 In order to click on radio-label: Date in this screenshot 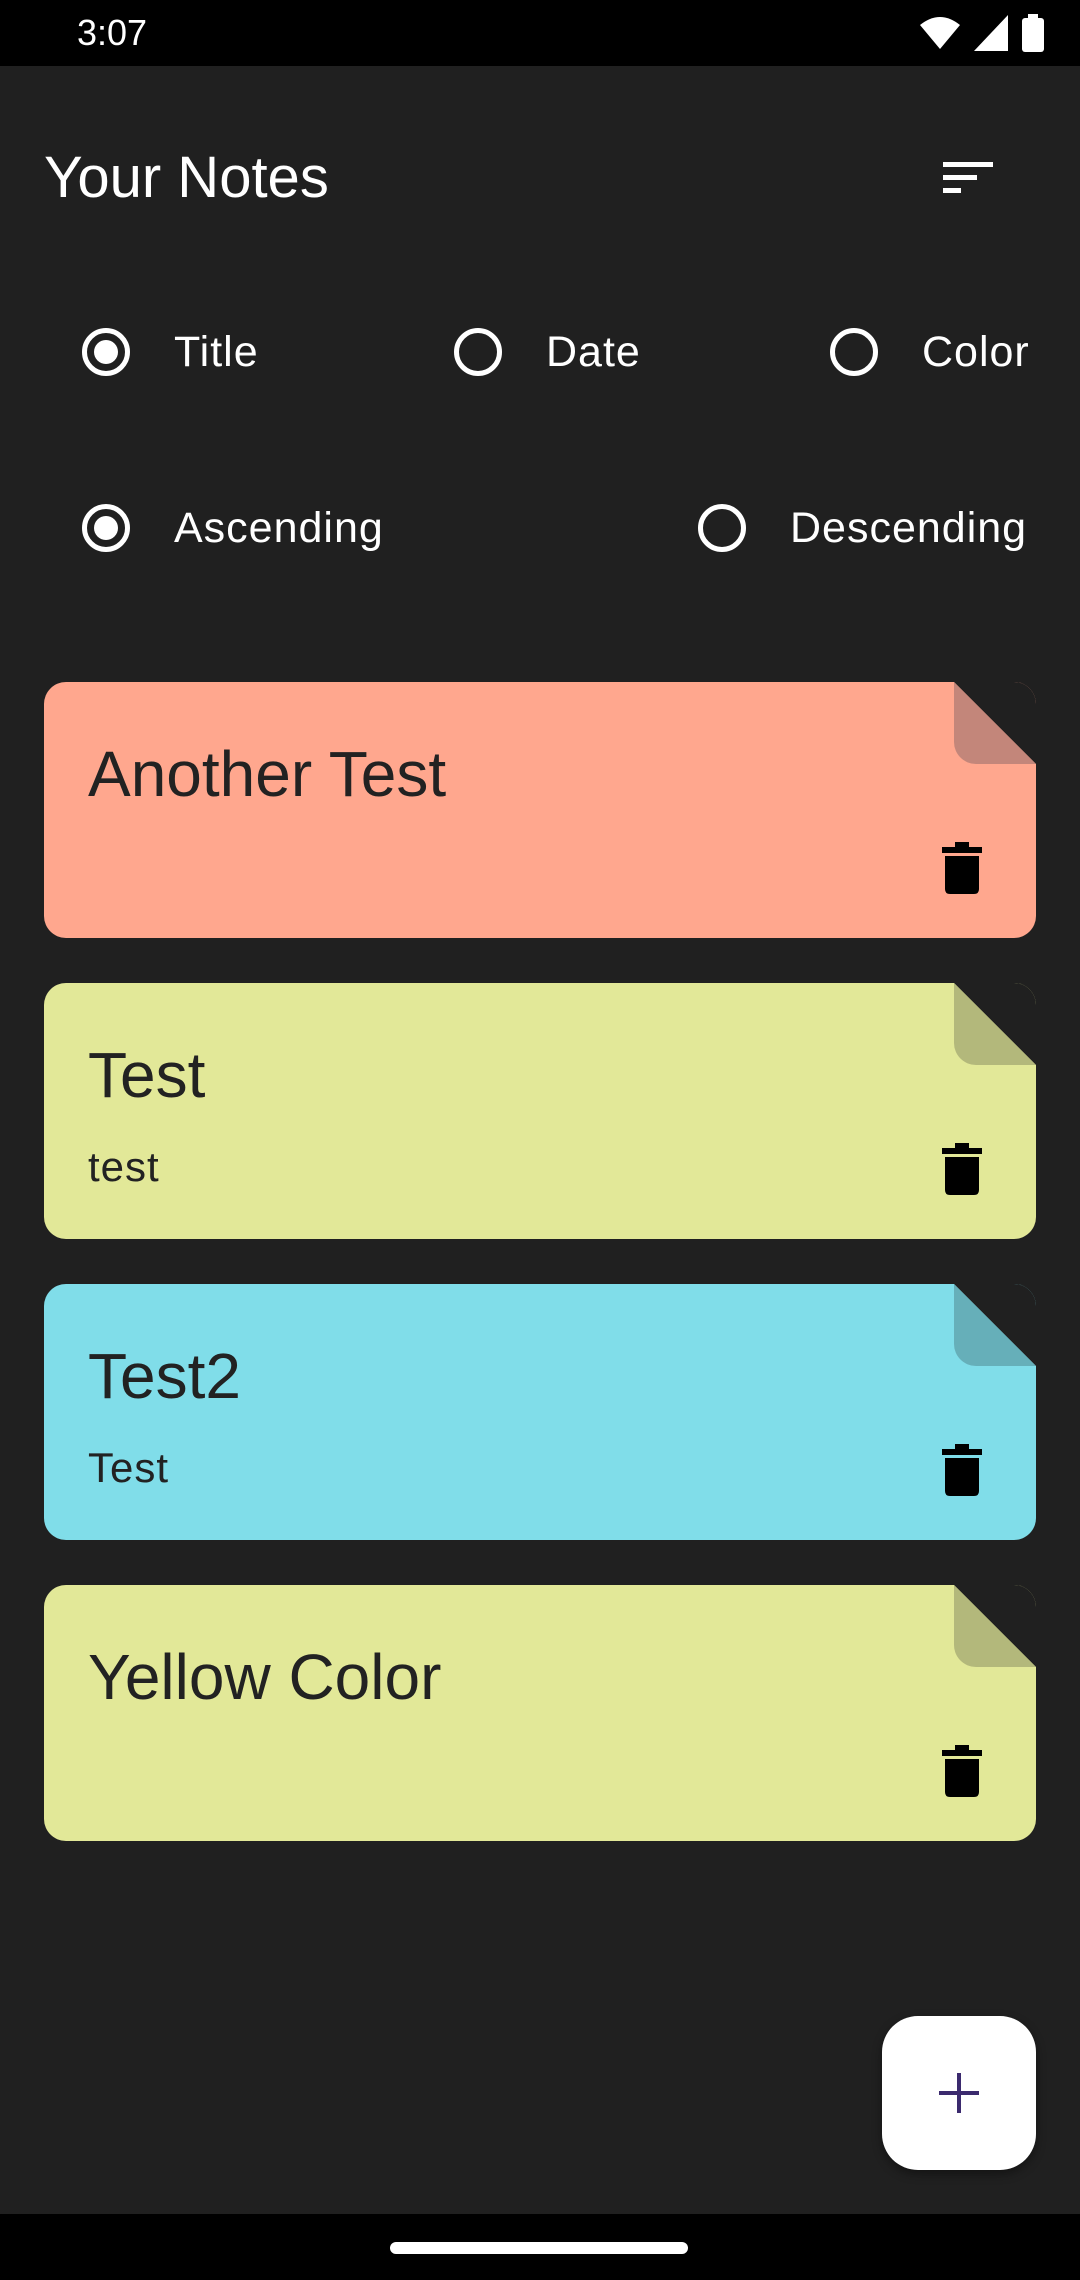, I will do `click(593, 351)`.